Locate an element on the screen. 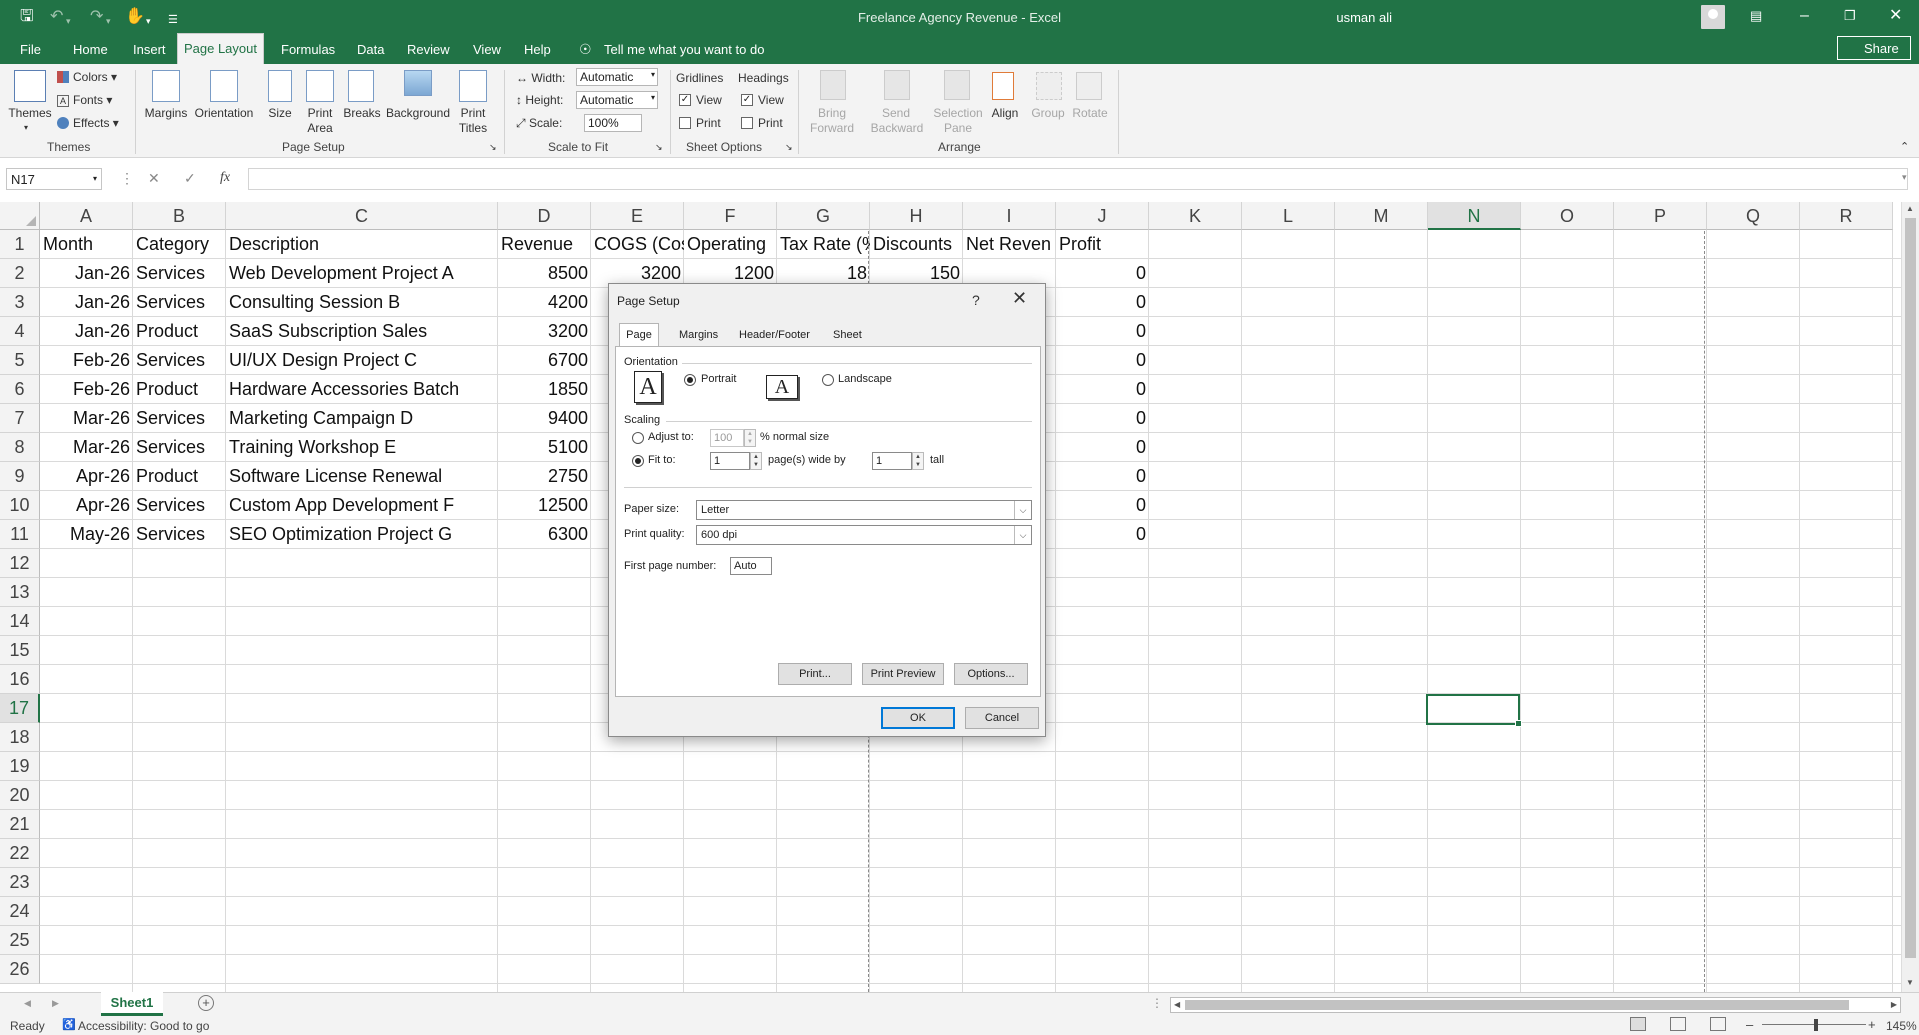 The width and height of the screenshot is (1919, 1035). cell-a5: Feb-26 is located at coordinates (86, 360).